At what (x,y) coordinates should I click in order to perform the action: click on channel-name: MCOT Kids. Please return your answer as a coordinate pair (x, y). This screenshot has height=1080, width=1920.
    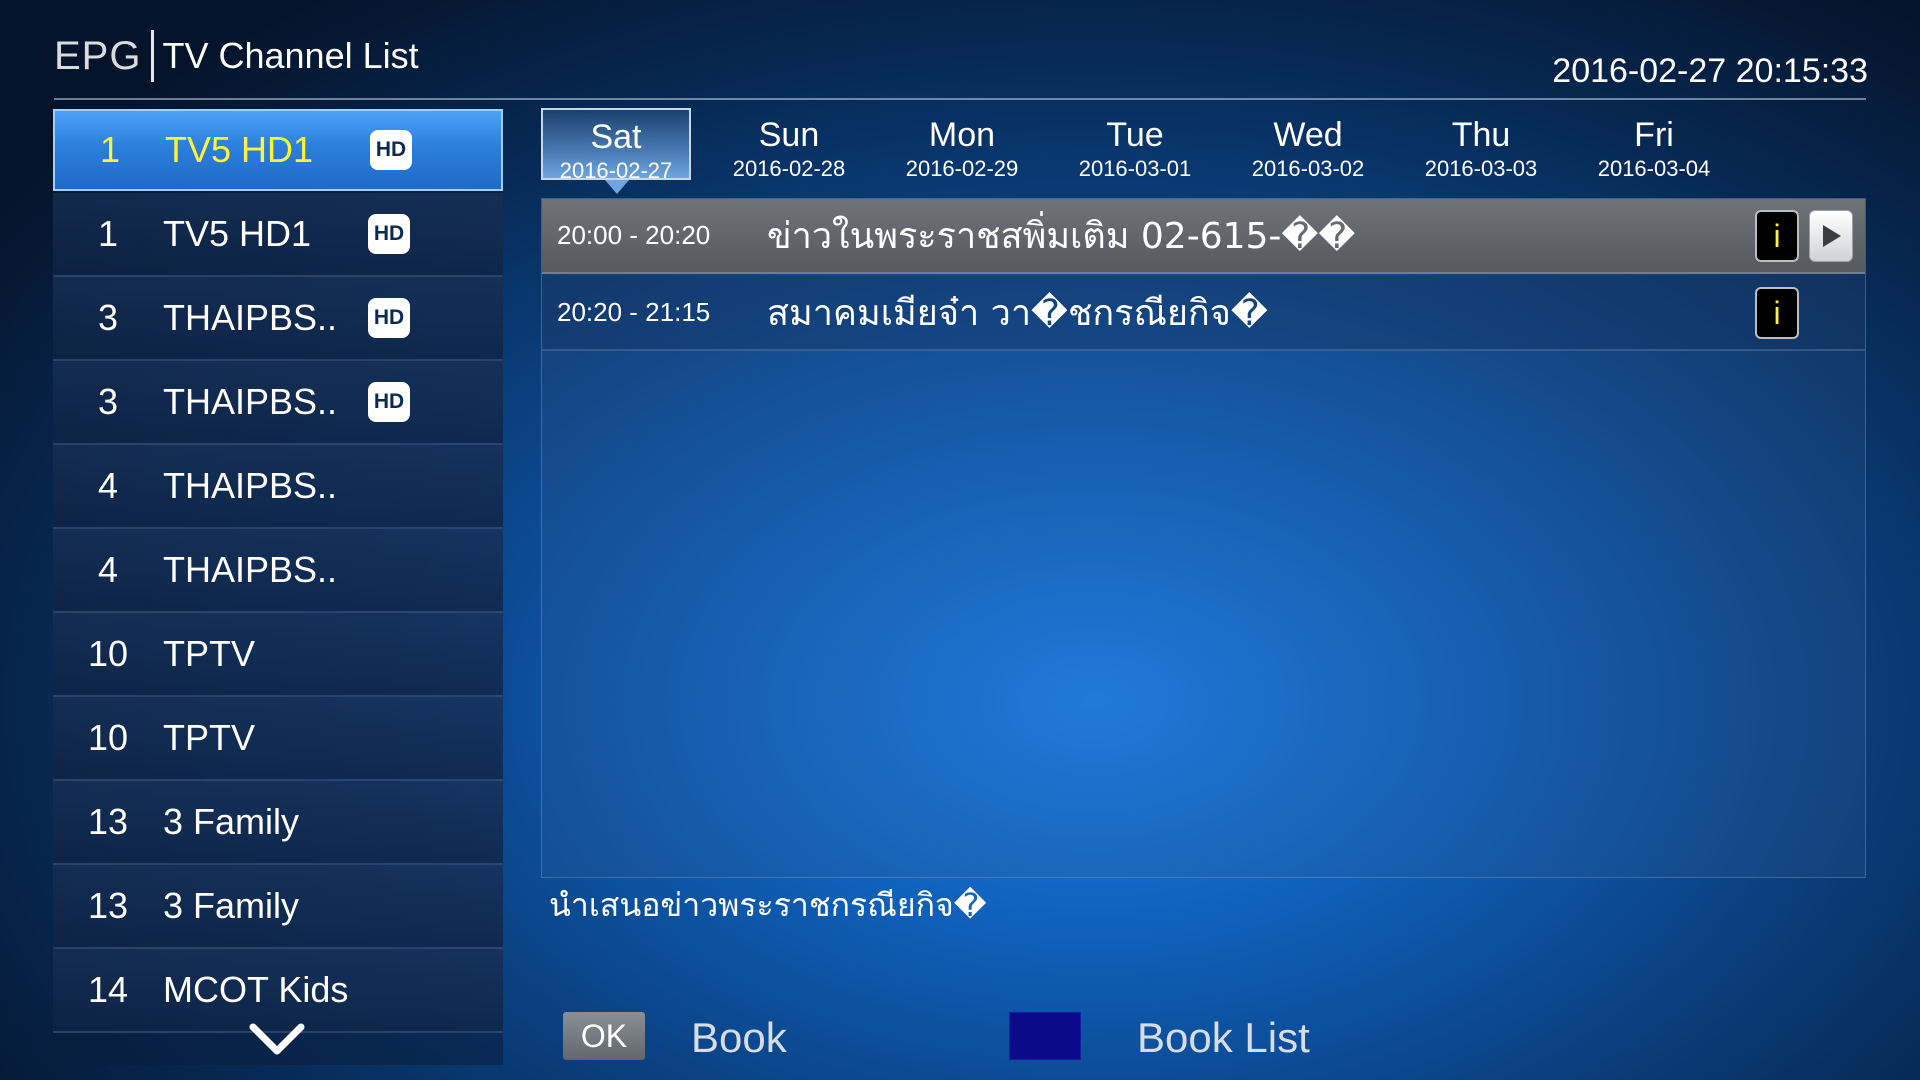
    Looking at the image, I should click on (256, 989).